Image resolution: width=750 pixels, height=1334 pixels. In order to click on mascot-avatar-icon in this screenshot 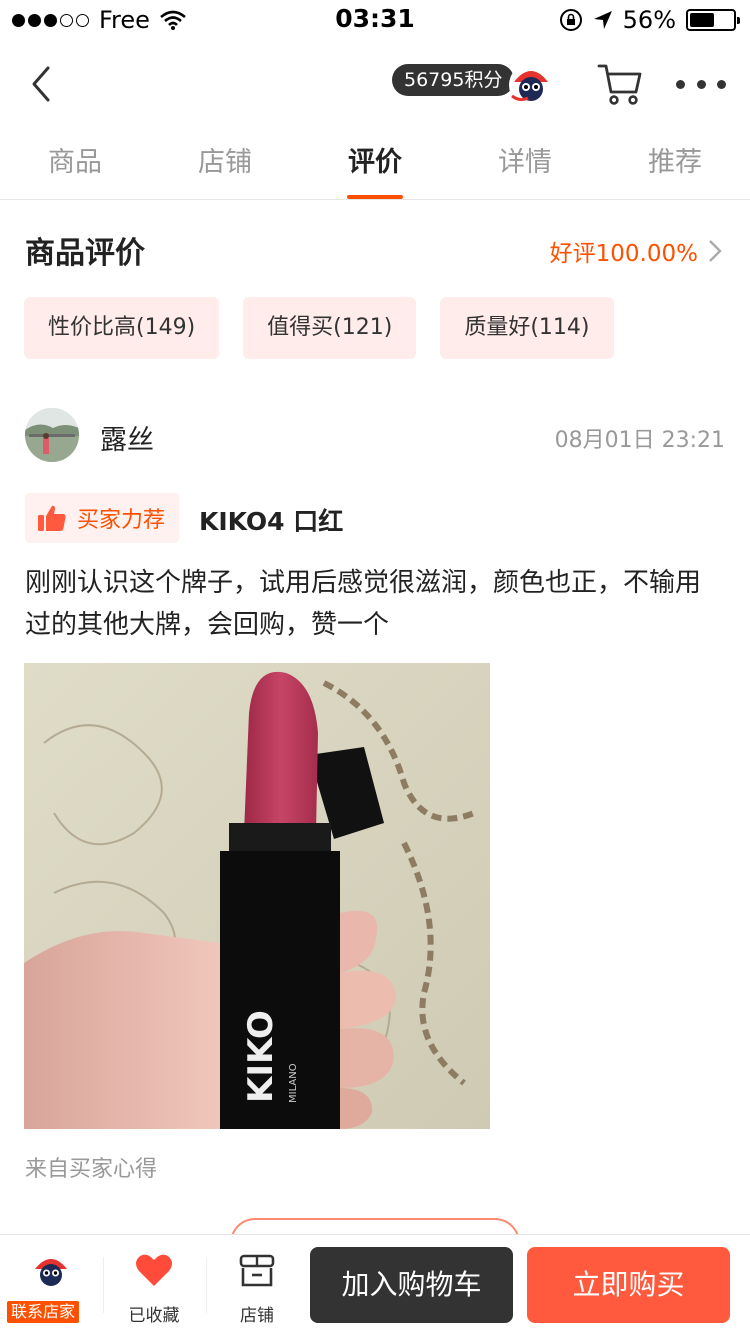, I will do `click(531, 85)`.